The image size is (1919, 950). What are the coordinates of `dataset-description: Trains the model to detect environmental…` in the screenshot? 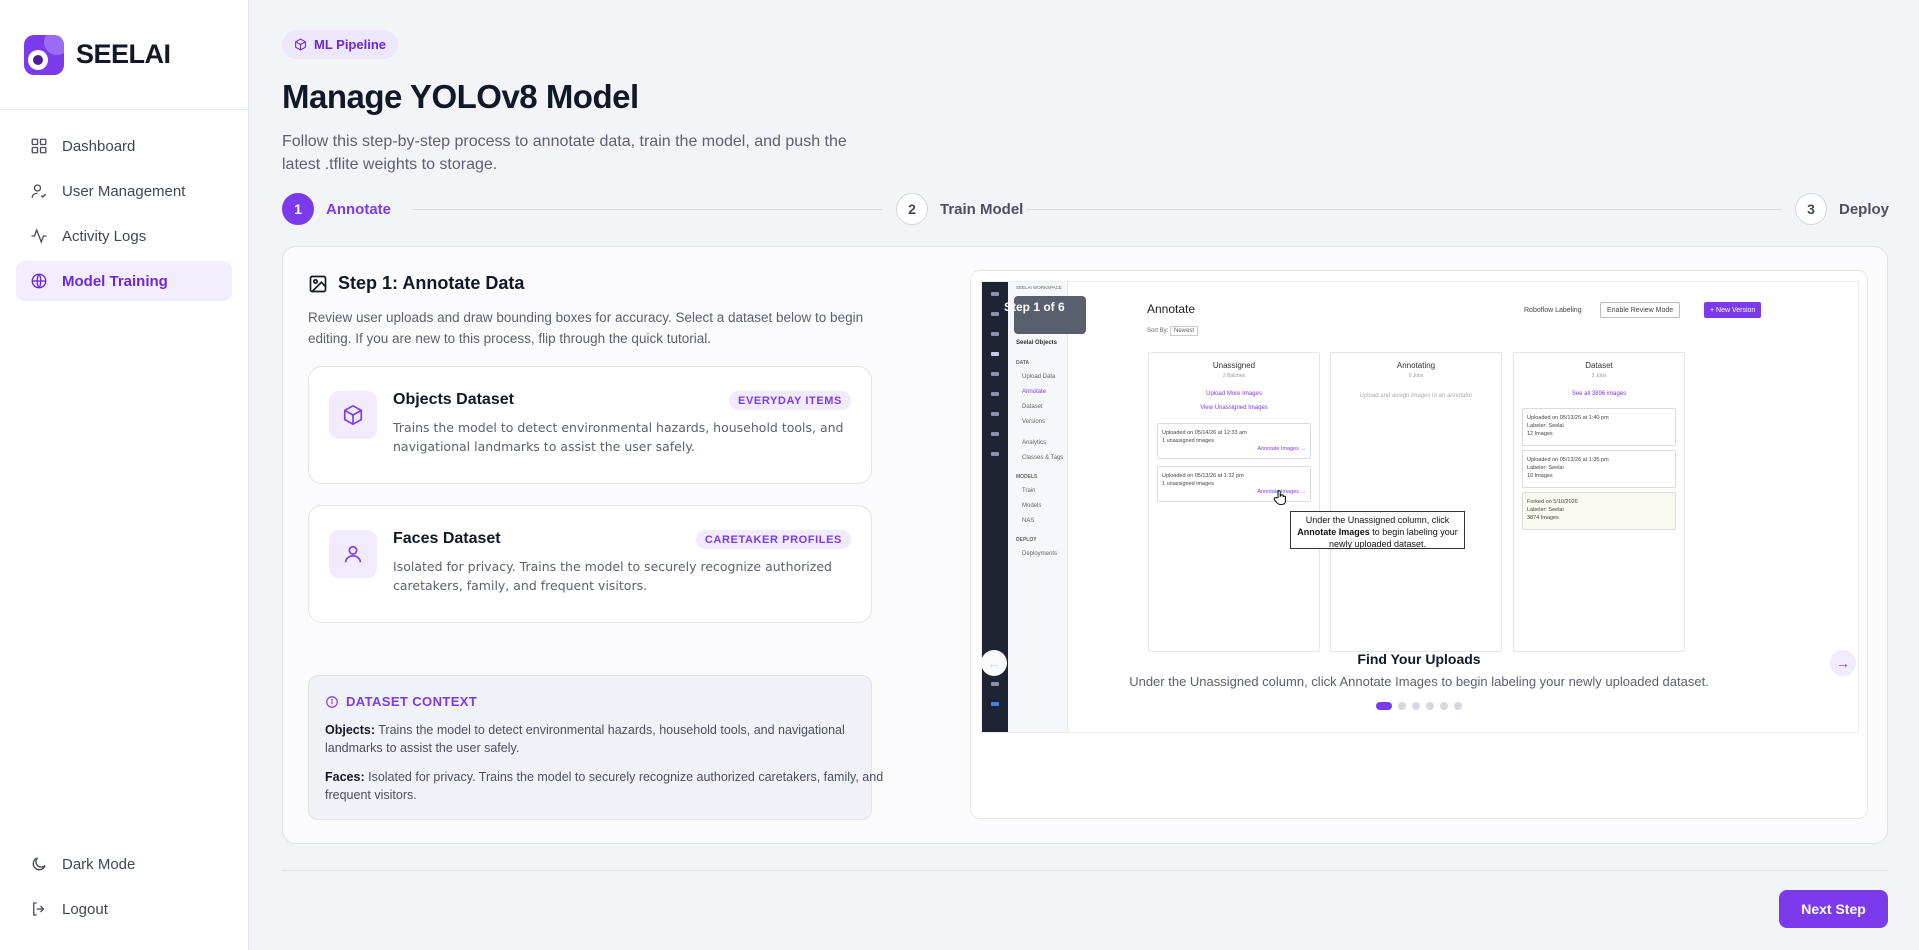 It's located at (618, 437).